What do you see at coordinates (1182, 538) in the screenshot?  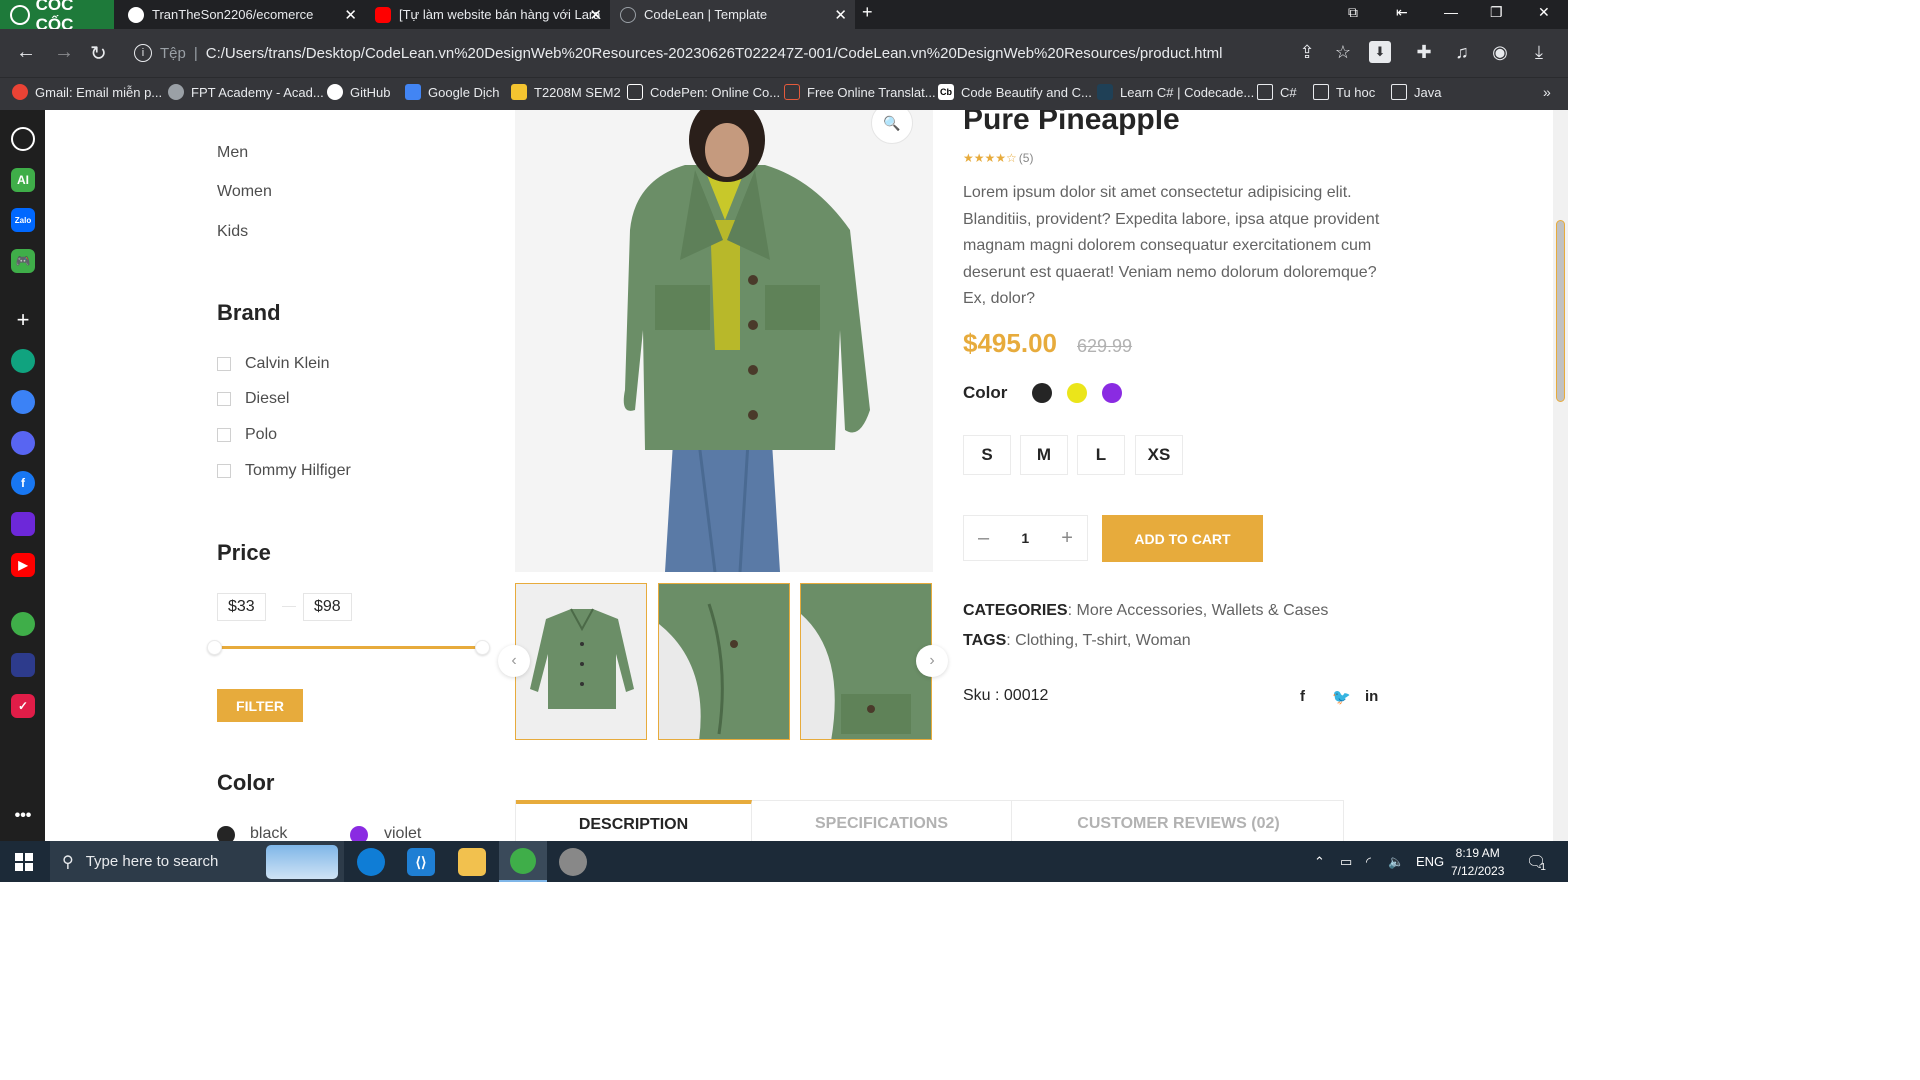 I see `add-to-cart-button: ADD TO CART` at bounding box center [1182, 538].